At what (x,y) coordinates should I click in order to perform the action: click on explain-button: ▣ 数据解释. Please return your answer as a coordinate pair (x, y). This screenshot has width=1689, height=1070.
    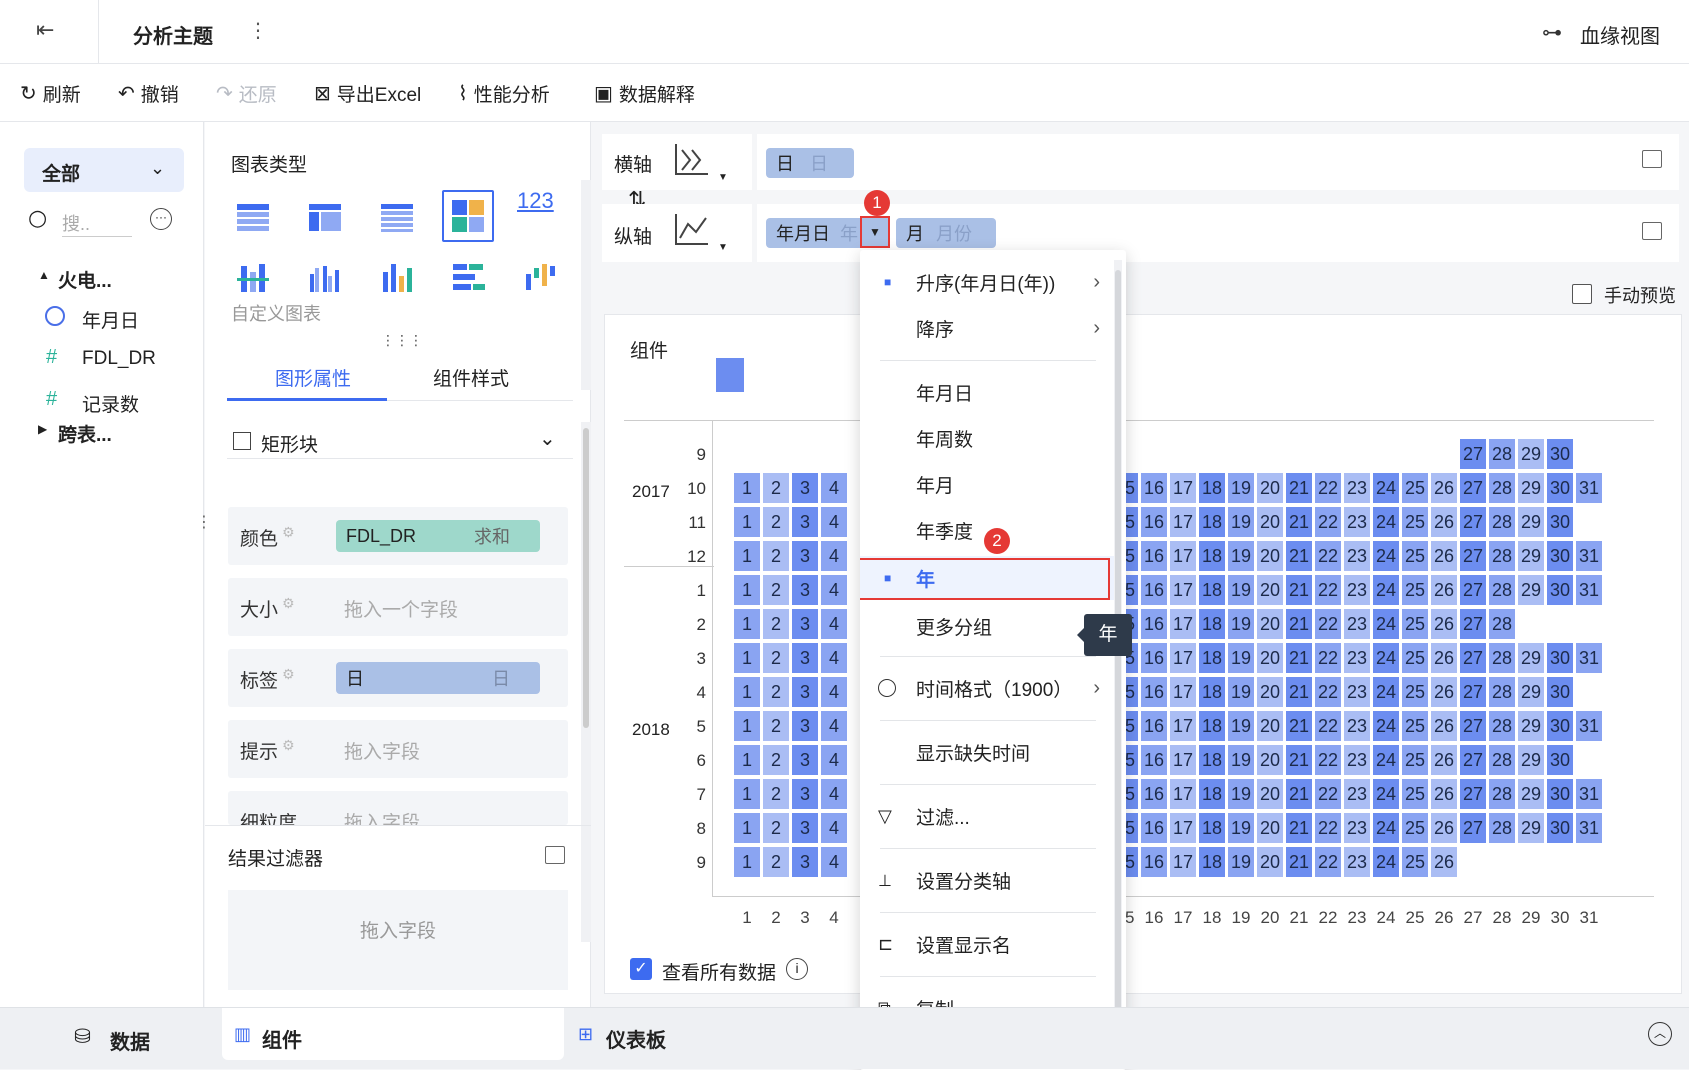
    Looking at the image, I should click on (644, 93).